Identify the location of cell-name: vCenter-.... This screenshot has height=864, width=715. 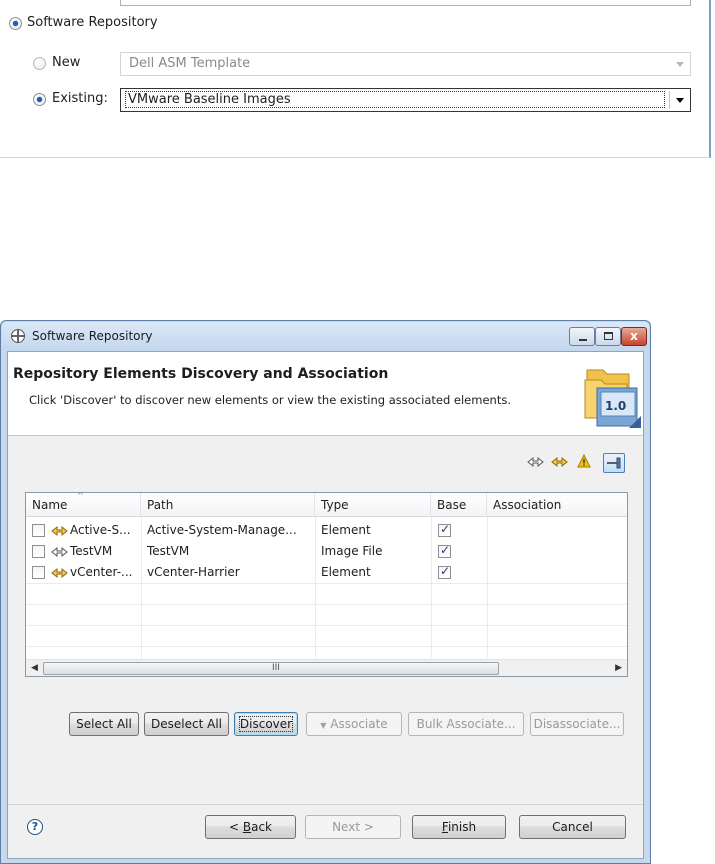
(101, 572).